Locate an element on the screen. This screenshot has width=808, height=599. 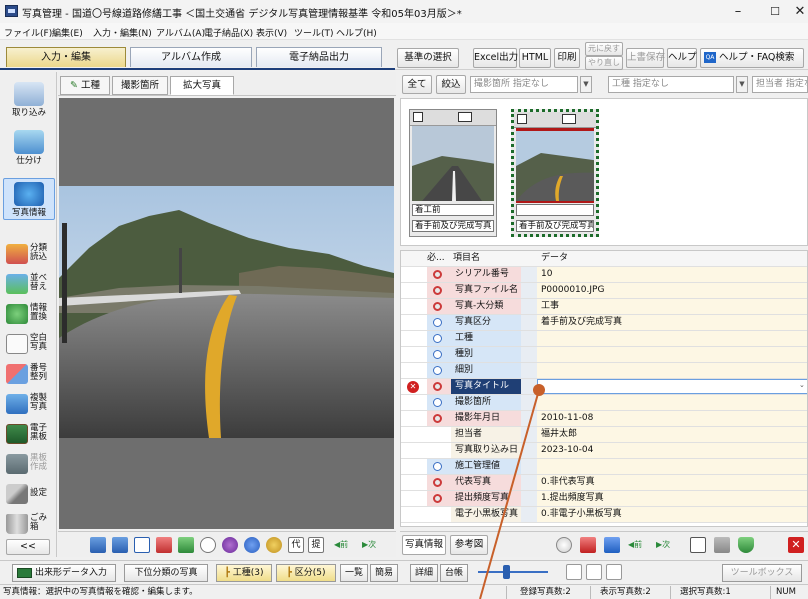
person-filter-select: 担当者 指定なし is located at coordinates (780, 84).